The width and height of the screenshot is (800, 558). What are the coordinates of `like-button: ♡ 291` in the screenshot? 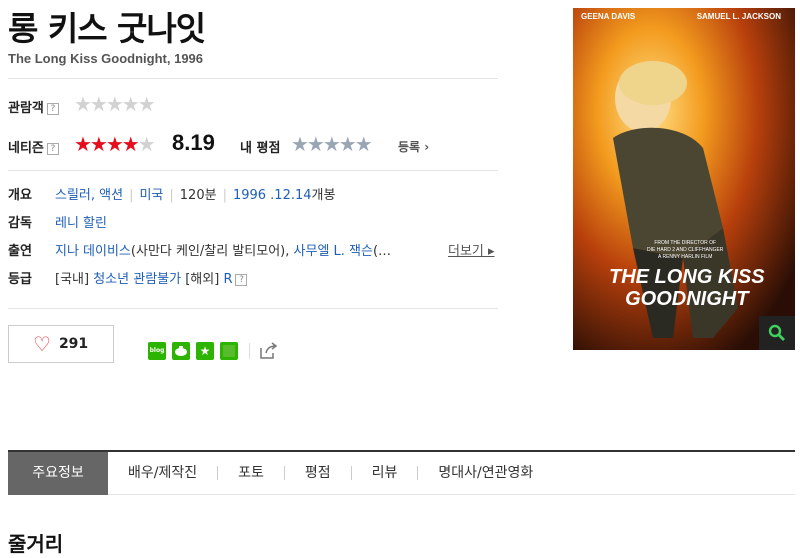 It's located at (61, 344).